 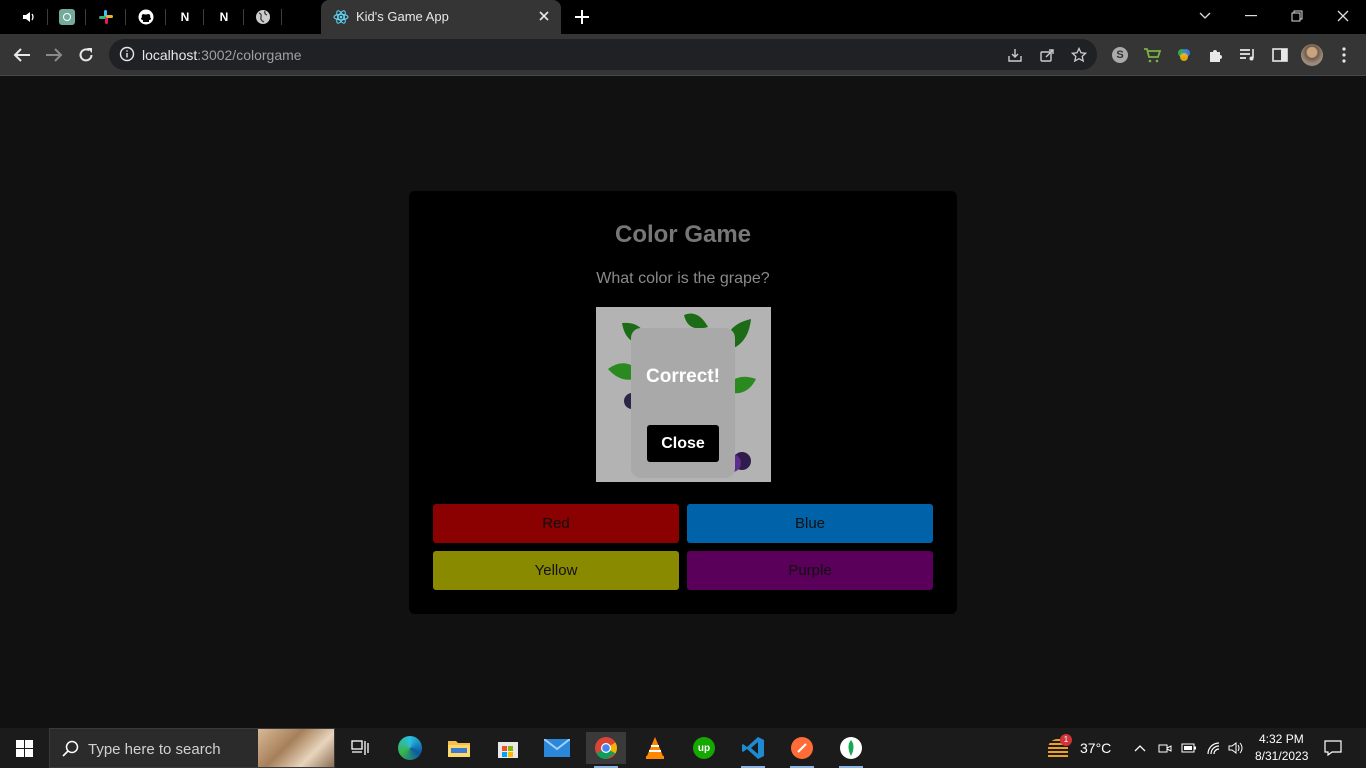 What do you see at coordinates (582, 17) in the screenshot?
I see `new-tab-button` at bounding box center [582, 17].